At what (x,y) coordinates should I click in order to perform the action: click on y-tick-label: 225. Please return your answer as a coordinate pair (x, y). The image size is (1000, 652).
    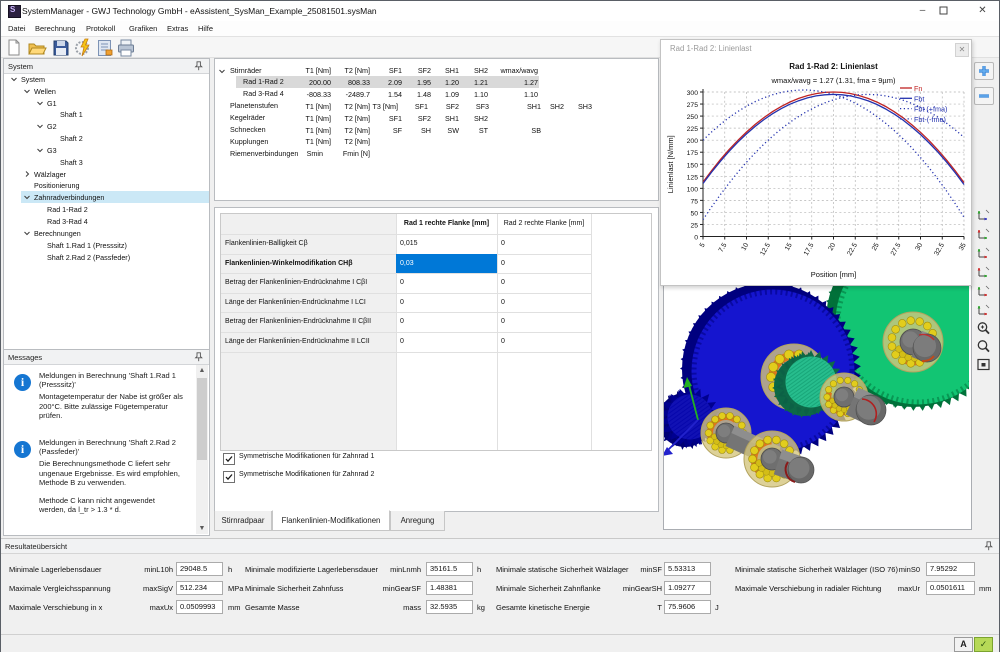
    Looking at the image, I should click on (693, 129).